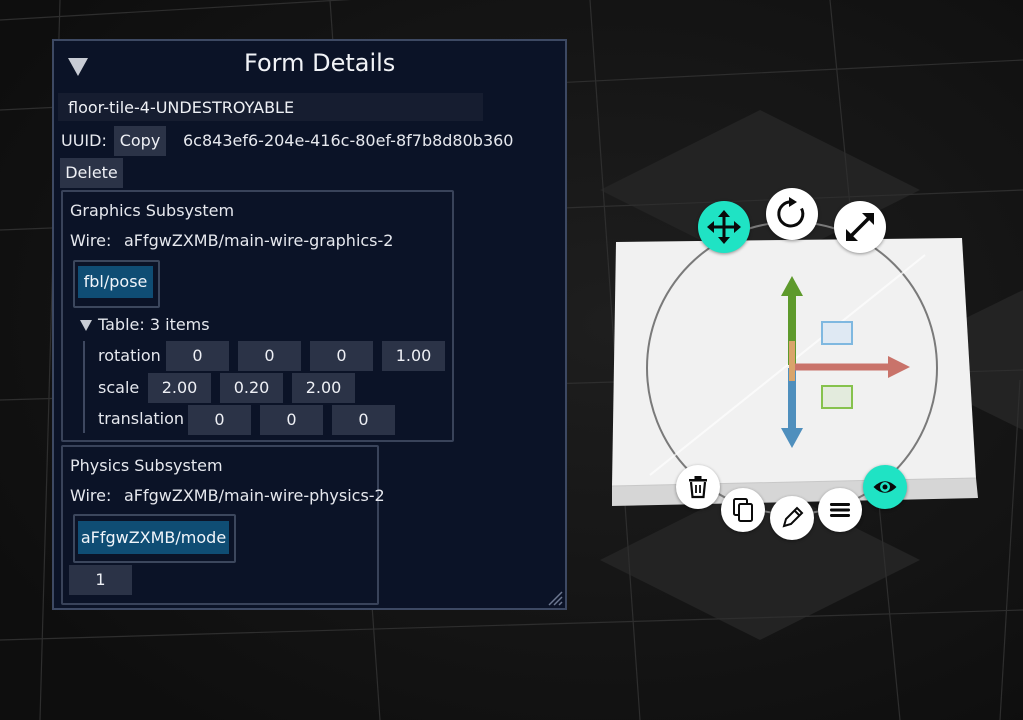 The width and height of the screenshot is (1023, 720). Describe the element at coordinates (91, 495) in the screenshot. I see `physics-wire-label: Wire:` at that location.